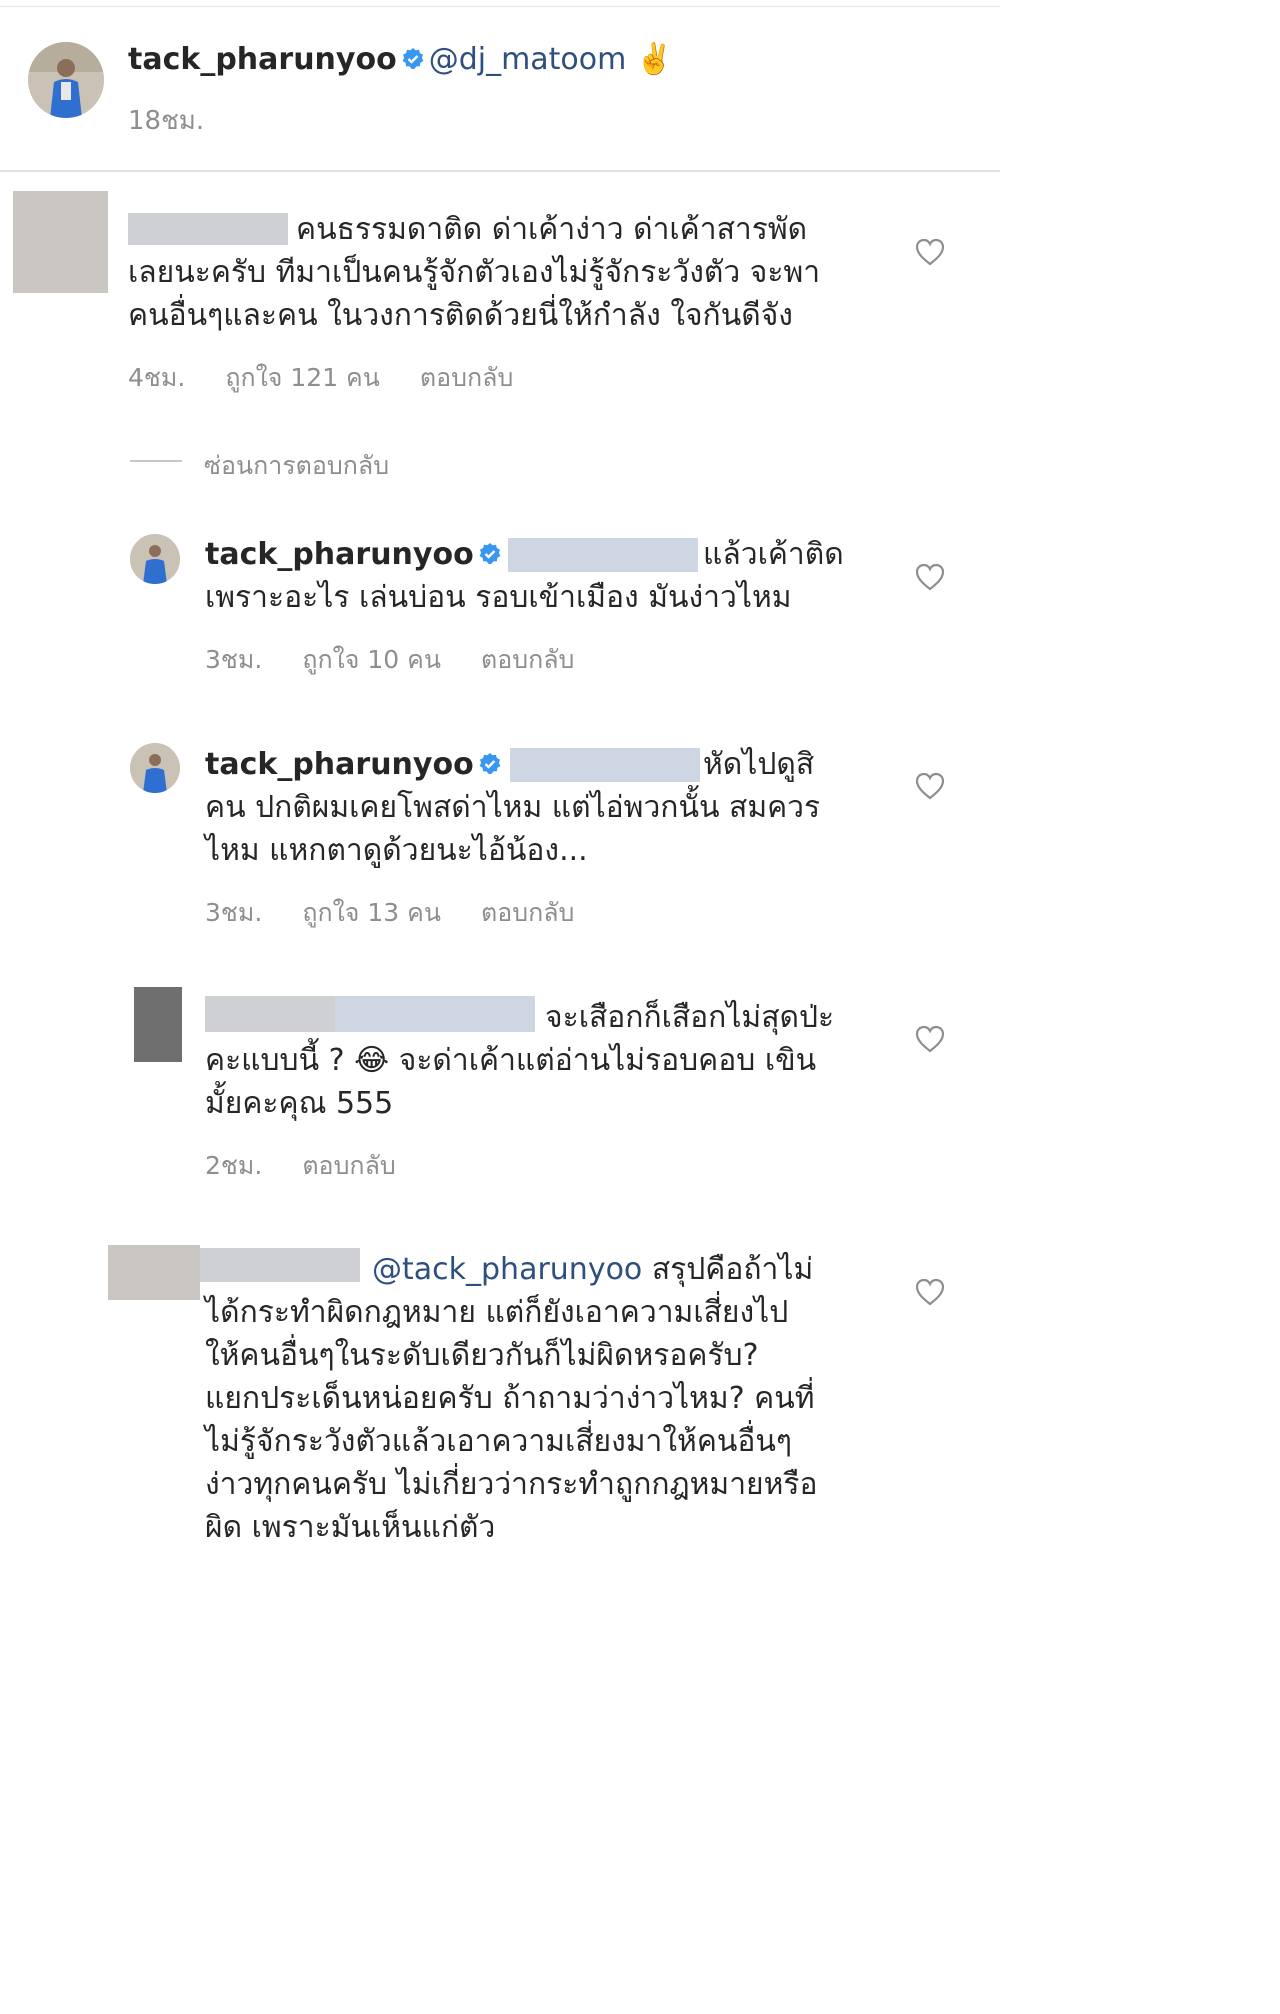 The image size is (1280, 2014). Describe the element at coordinates (507, 1269) in the screenshot. I see `reply-mention-link: @tack_pharunyoo` at that location.